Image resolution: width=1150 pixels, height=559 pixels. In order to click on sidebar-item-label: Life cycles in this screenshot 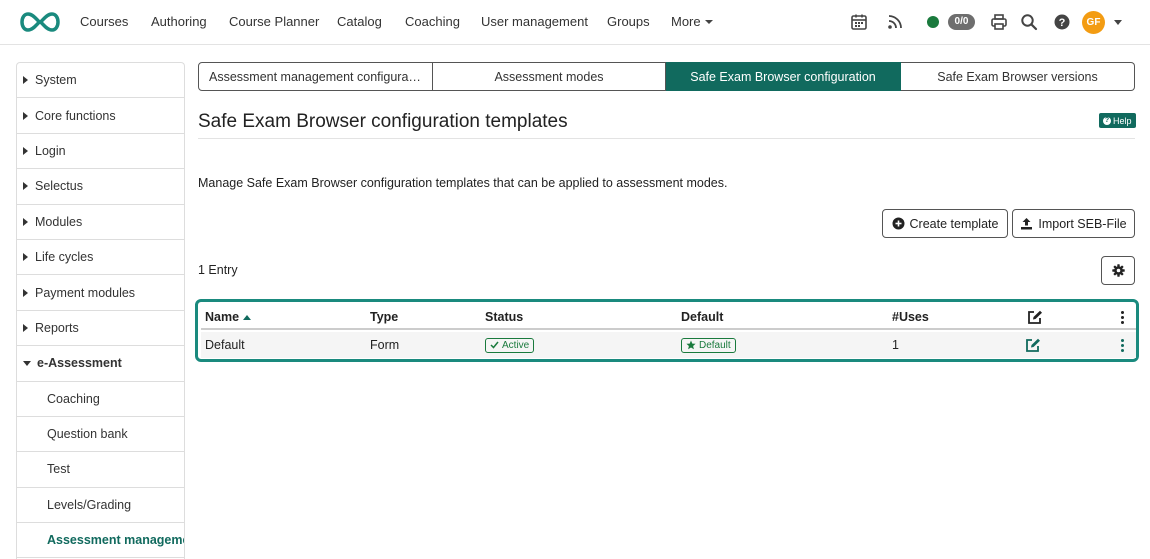, I will do `click(64, 257)`.